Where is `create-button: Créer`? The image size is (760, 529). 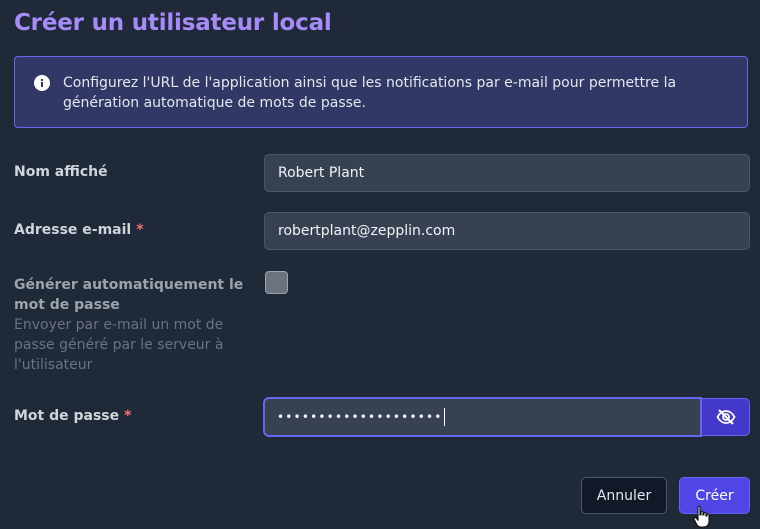
create-button: Créer is located at coordinates (714, 495).